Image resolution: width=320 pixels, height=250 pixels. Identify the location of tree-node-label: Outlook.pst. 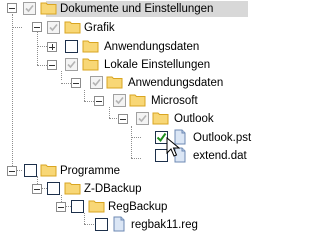
(222, 138).